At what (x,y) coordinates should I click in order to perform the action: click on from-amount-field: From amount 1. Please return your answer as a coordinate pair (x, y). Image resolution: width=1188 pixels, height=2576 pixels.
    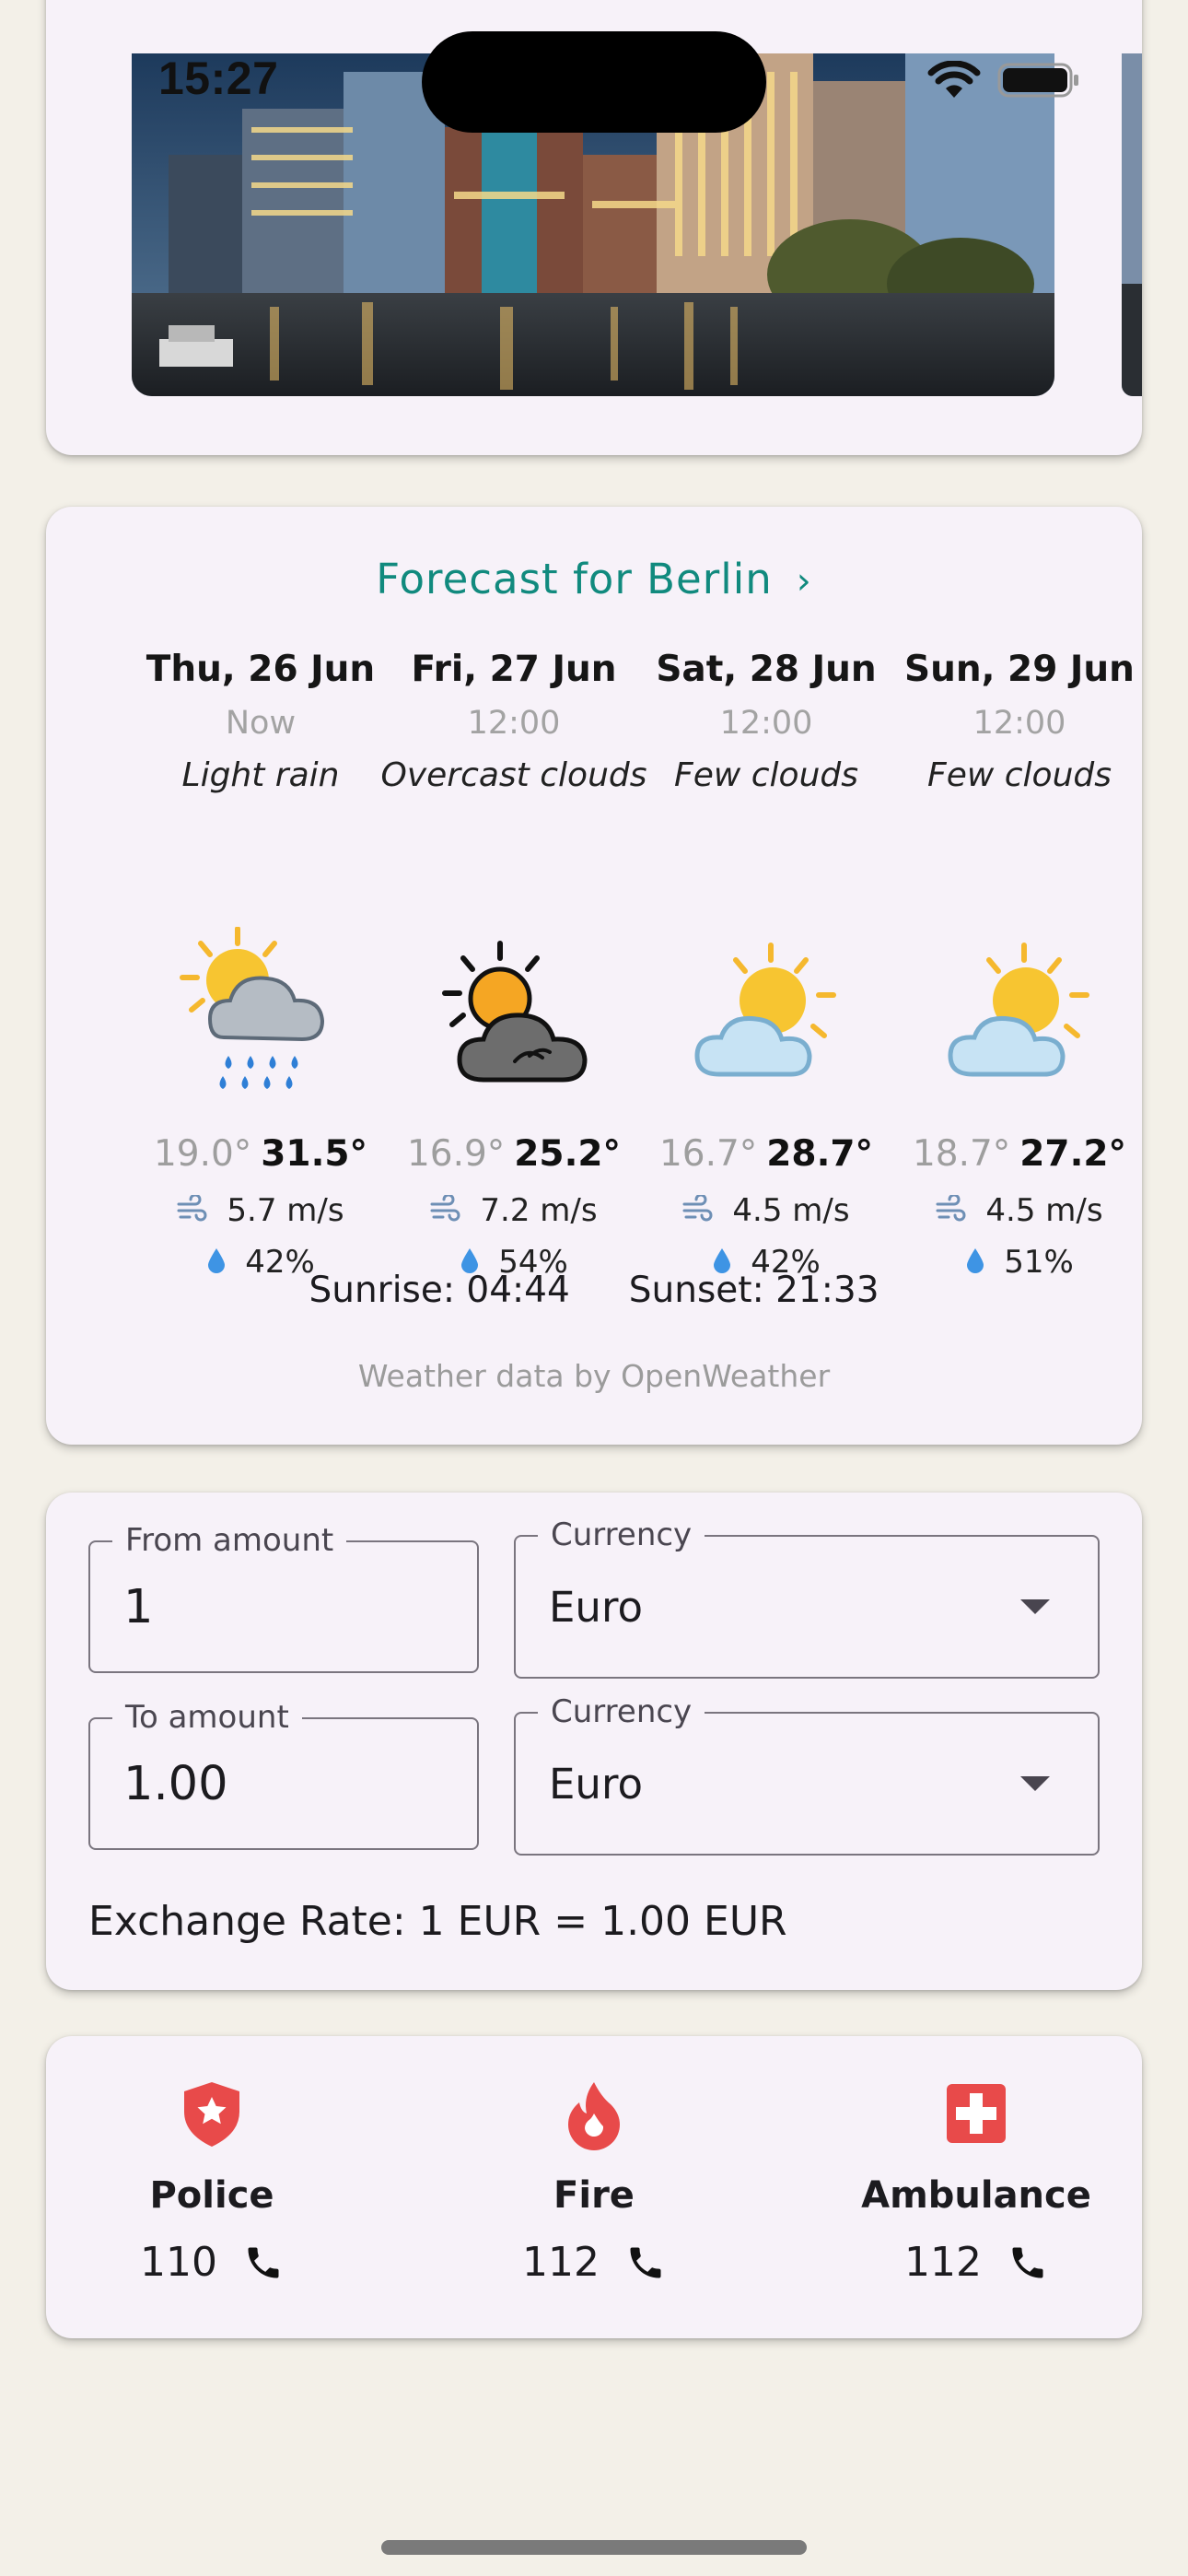
    Looking at the image, I should click on (283, 1596).